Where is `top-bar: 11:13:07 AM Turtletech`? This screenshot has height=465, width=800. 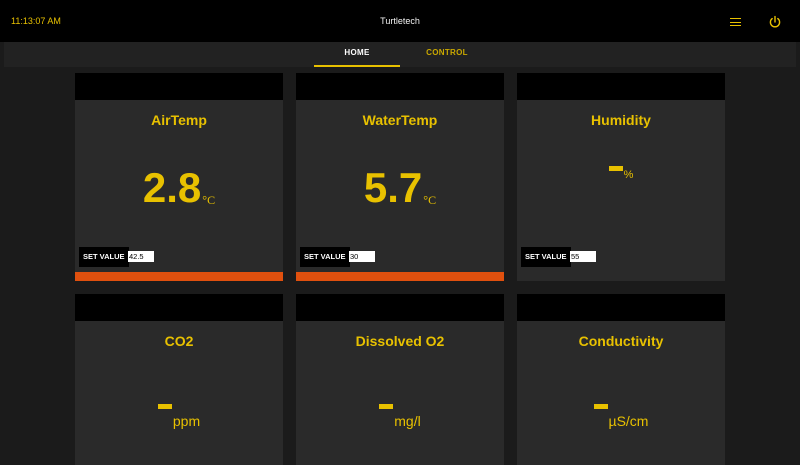
top-bar: 11:13:07 AM Turtletech is located at coordinates (400, 21).